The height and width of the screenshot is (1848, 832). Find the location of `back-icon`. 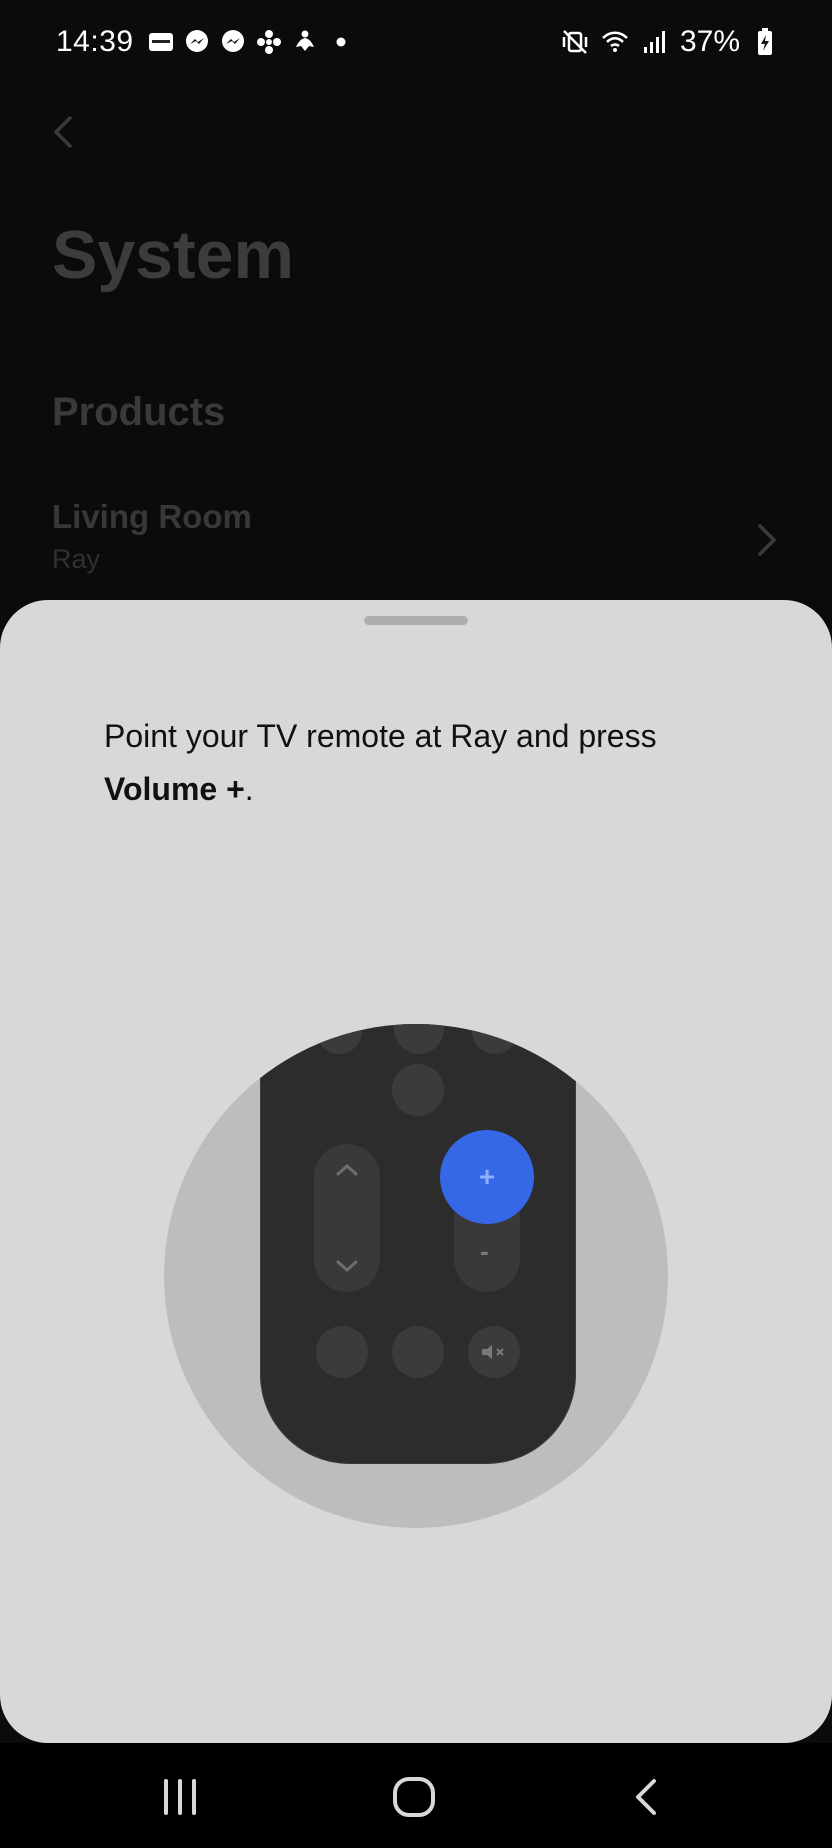

back-icon is located at coordinates (646, 1797).